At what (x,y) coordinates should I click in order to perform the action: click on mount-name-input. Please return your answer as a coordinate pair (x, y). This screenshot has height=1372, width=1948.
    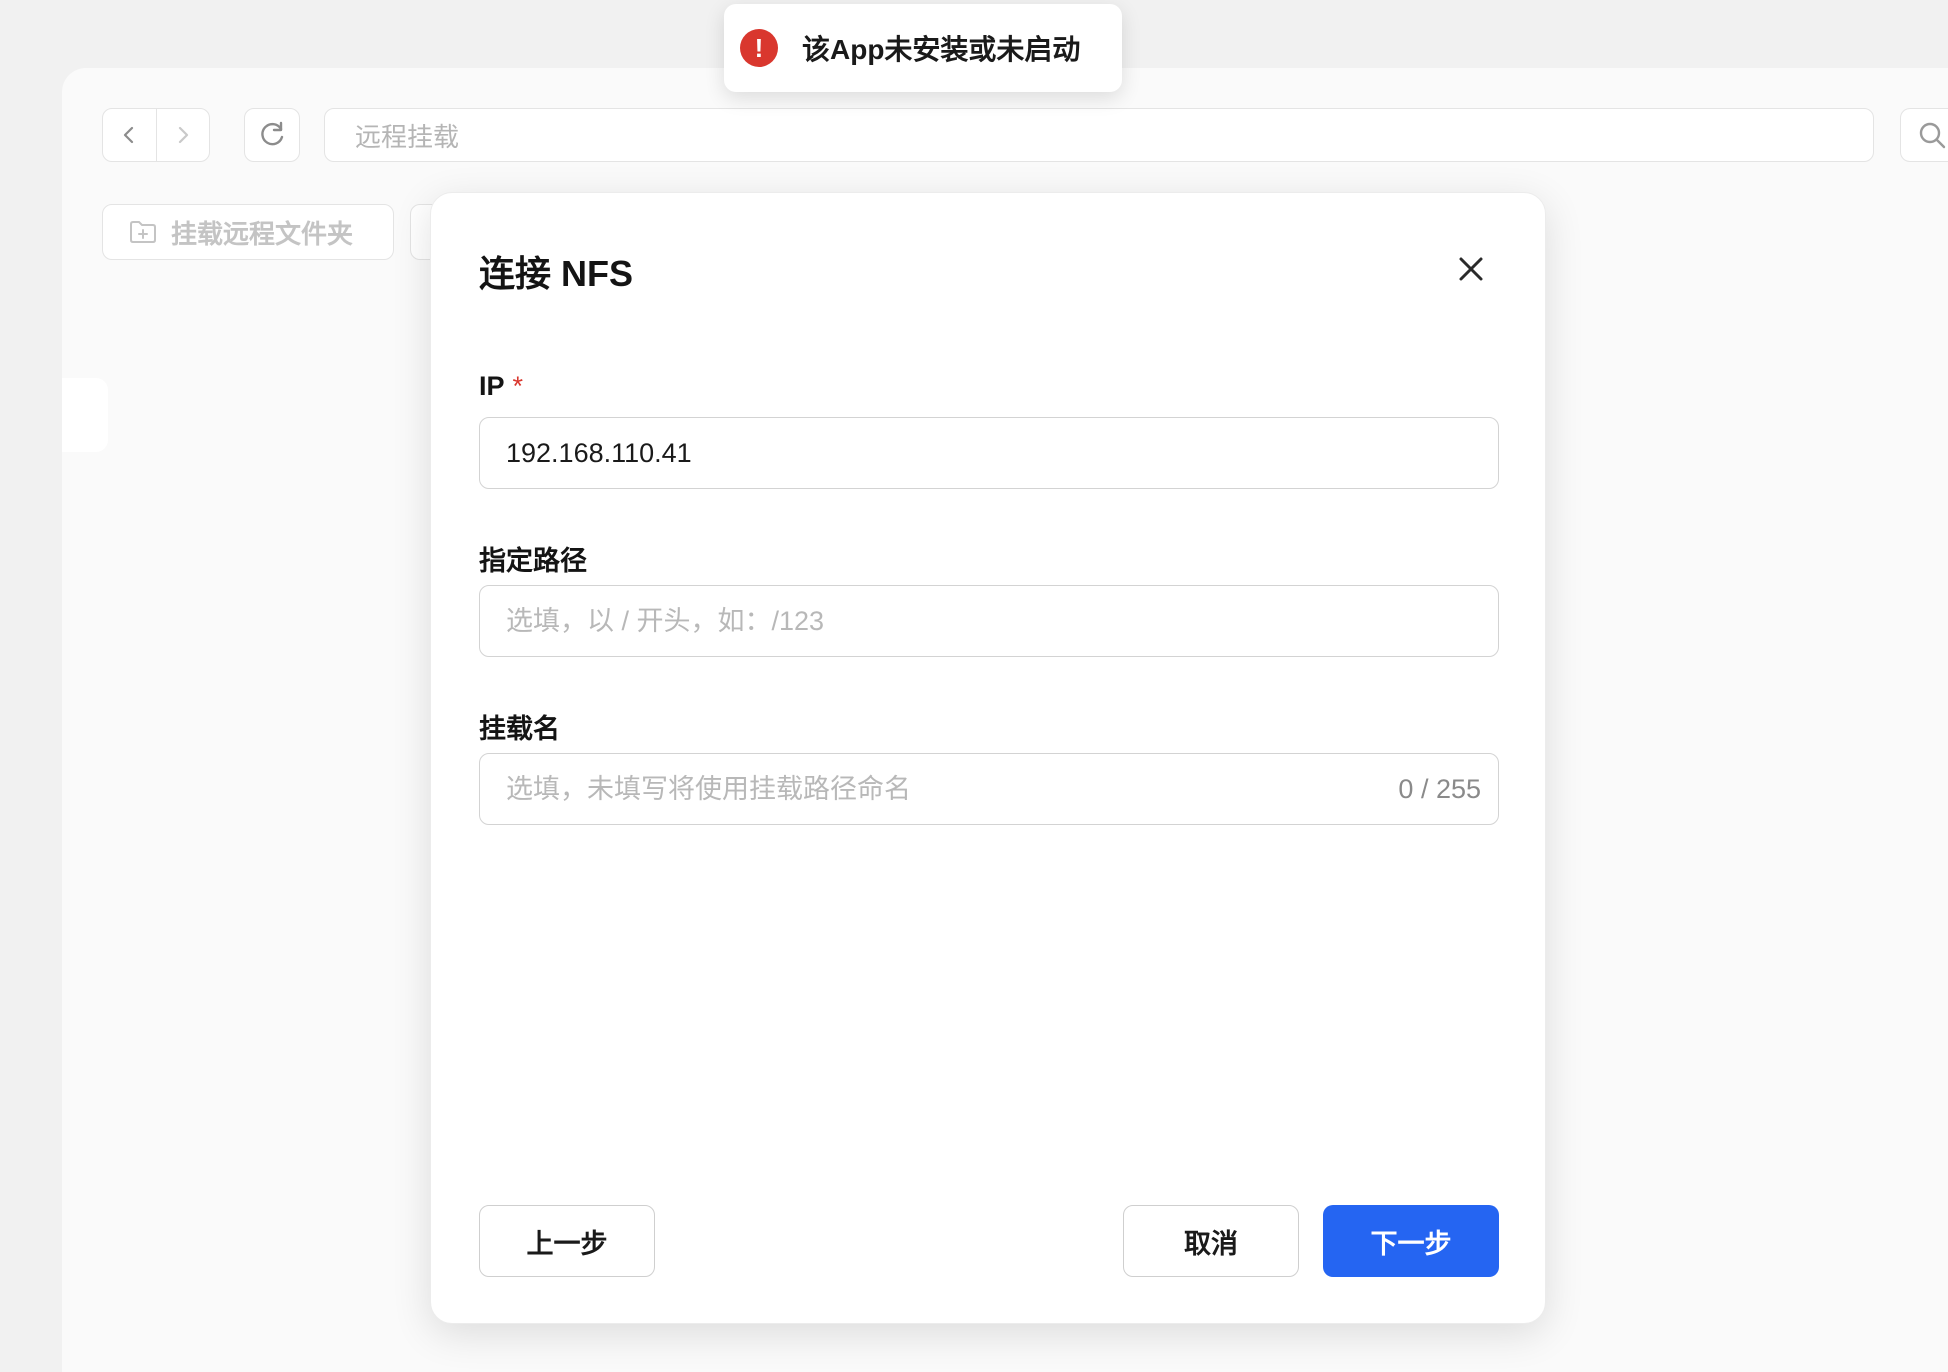
    Looking at the image, I should click on (989, 789).